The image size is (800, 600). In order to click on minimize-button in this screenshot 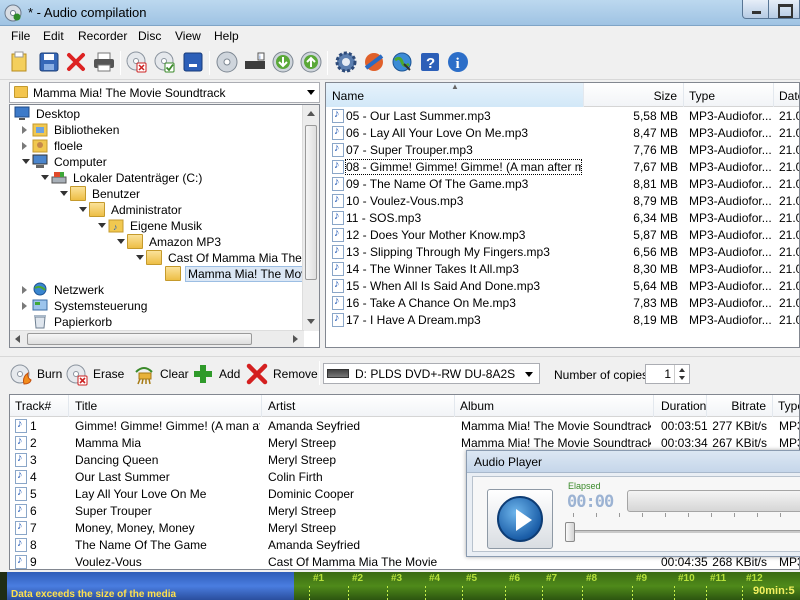, I will do `click(755, 9)`.